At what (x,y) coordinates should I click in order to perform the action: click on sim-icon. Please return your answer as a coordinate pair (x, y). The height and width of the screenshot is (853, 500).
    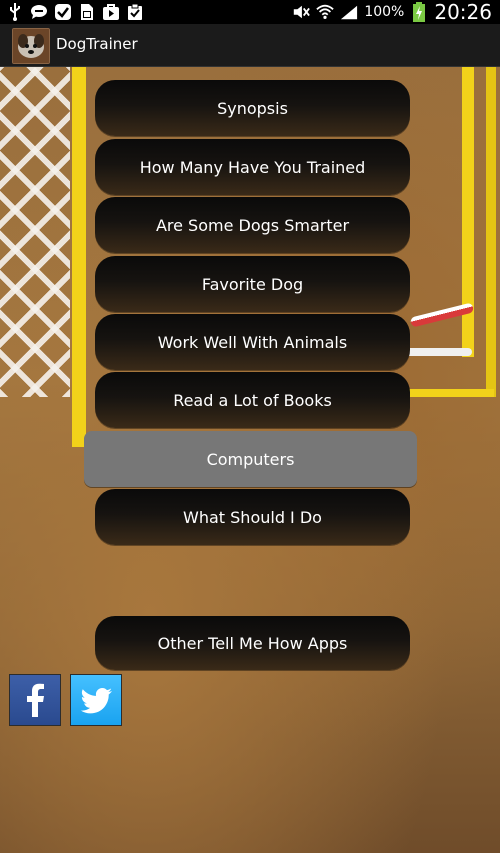
    Looking at the image, I should click on (87, 12).